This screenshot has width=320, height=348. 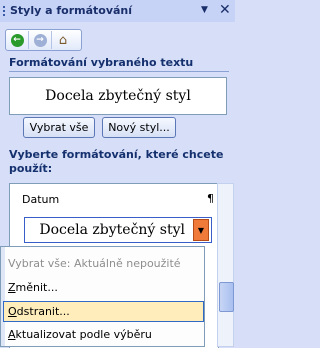 What do you see at coordinates (4, 11) in the screenshot?
I see `drag-grip-icon` at bounding box center [4, 11].